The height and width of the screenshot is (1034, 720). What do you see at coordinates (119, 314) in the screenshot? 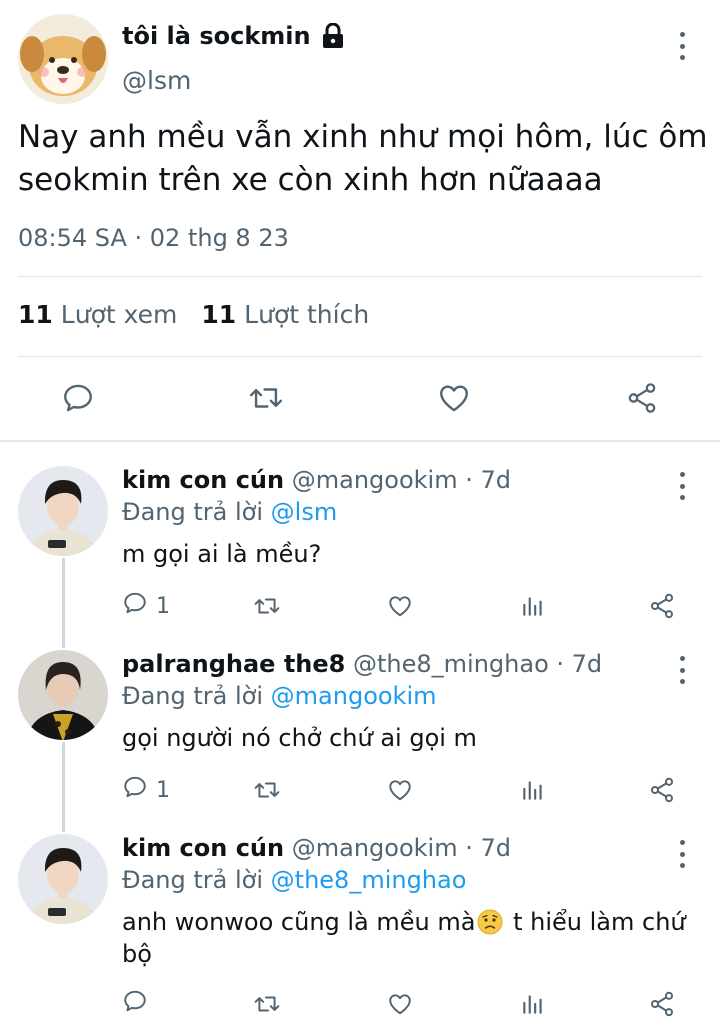
I see `views-label: Lượt xem` at bounding box center [119, 314].